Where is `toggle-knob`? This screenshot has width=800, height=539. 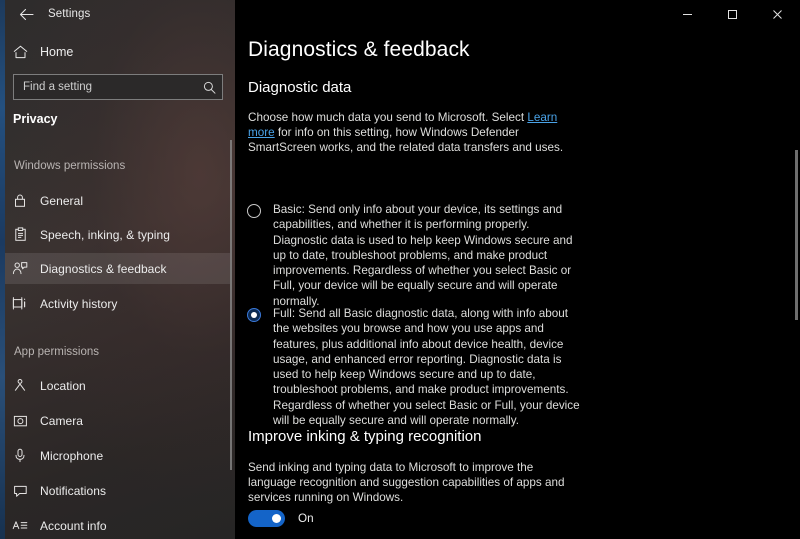
toggle-knob is located at coordinates (276, 518).